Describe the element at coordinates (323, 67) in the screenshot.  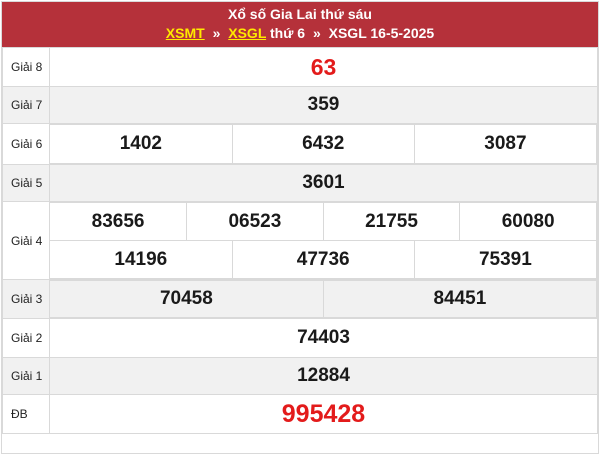
I see `prize-number: 63` at that location.